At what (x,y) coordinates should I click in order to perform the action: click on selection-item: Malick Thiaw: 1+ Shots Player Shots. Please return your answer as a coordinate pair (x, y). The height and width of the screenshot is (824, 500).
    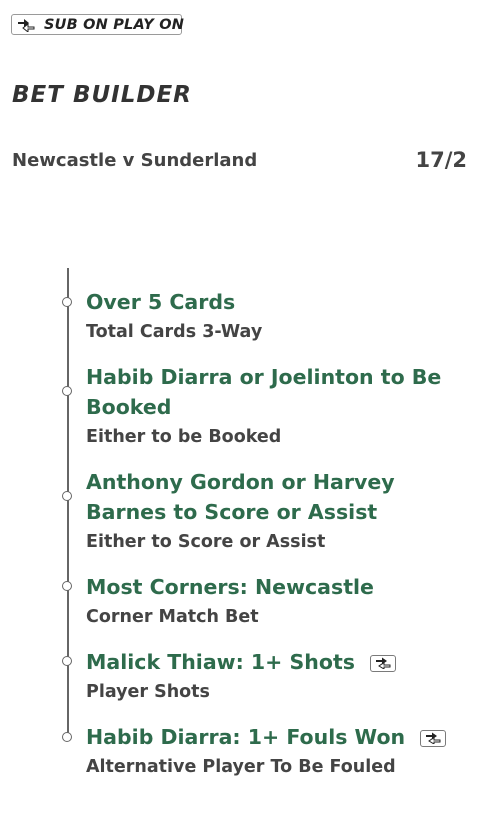
    Looking at the image, I should click on (283, 677).